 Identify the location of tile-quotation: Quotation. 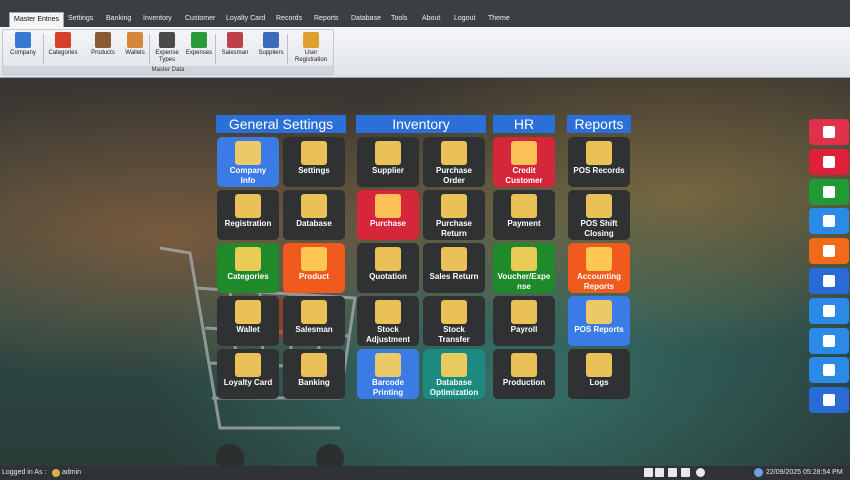
(388, 268).